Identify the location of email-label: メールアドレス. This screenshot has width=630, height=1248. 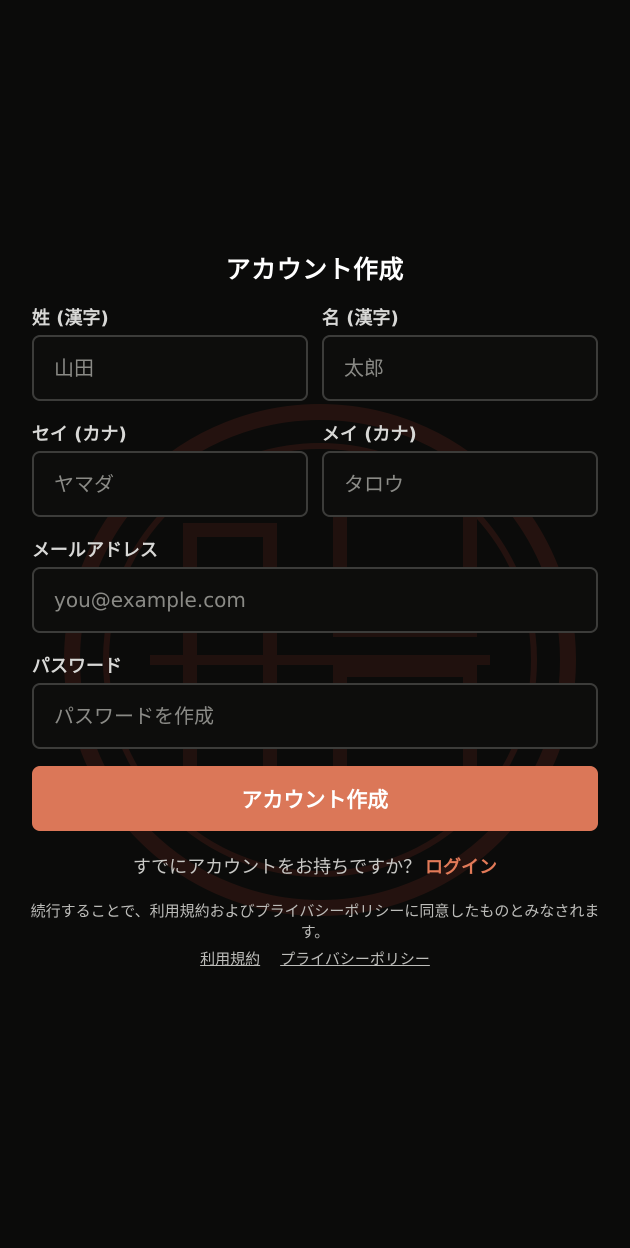
(95, 550).